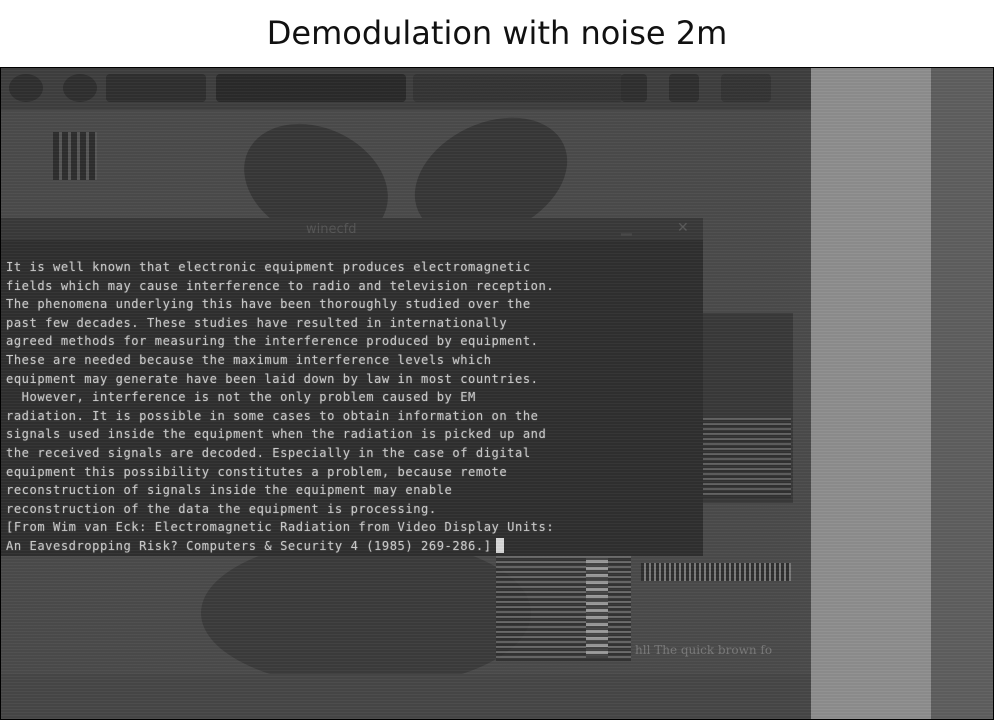 The width and height of the screenshot is (994, 720). I want to click on bottom-panel-bar, so click(716, 572).